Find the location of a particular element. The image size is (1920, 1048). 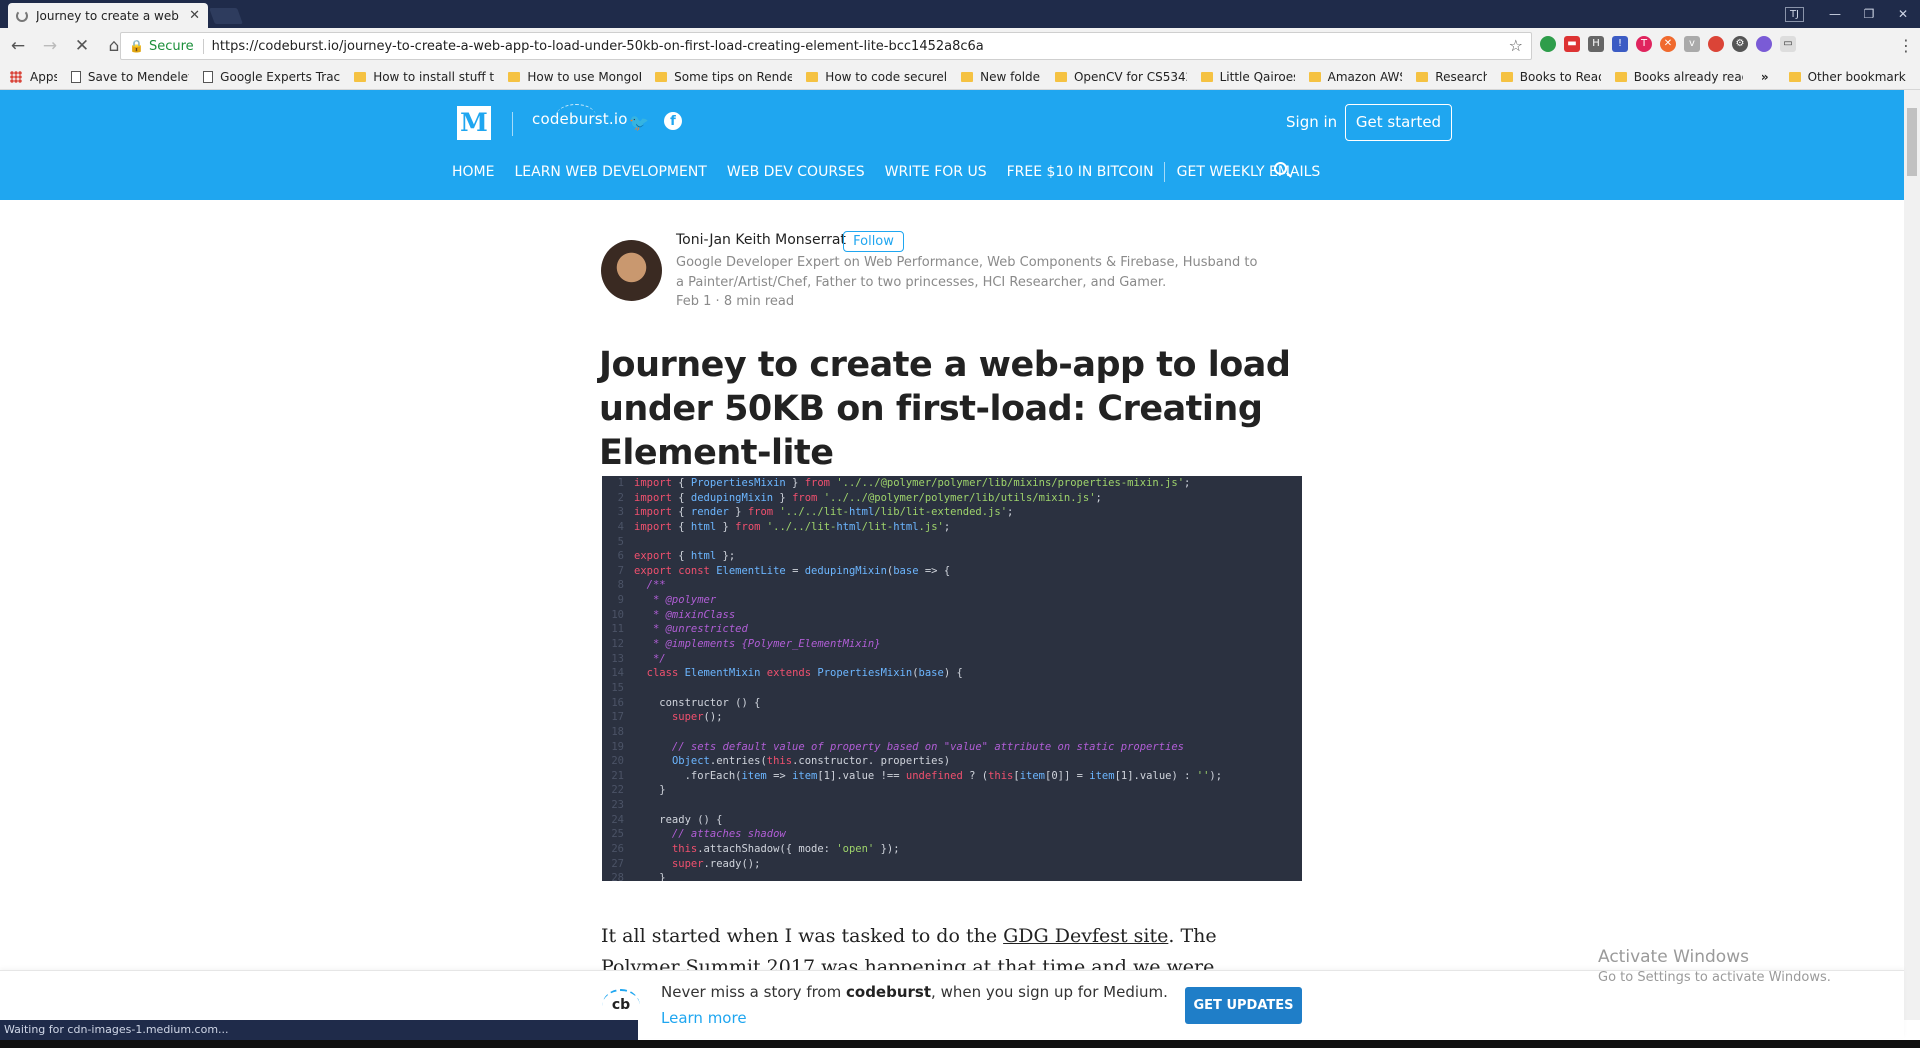

bookmark-item: Research is located at coordinates (1451, 77).